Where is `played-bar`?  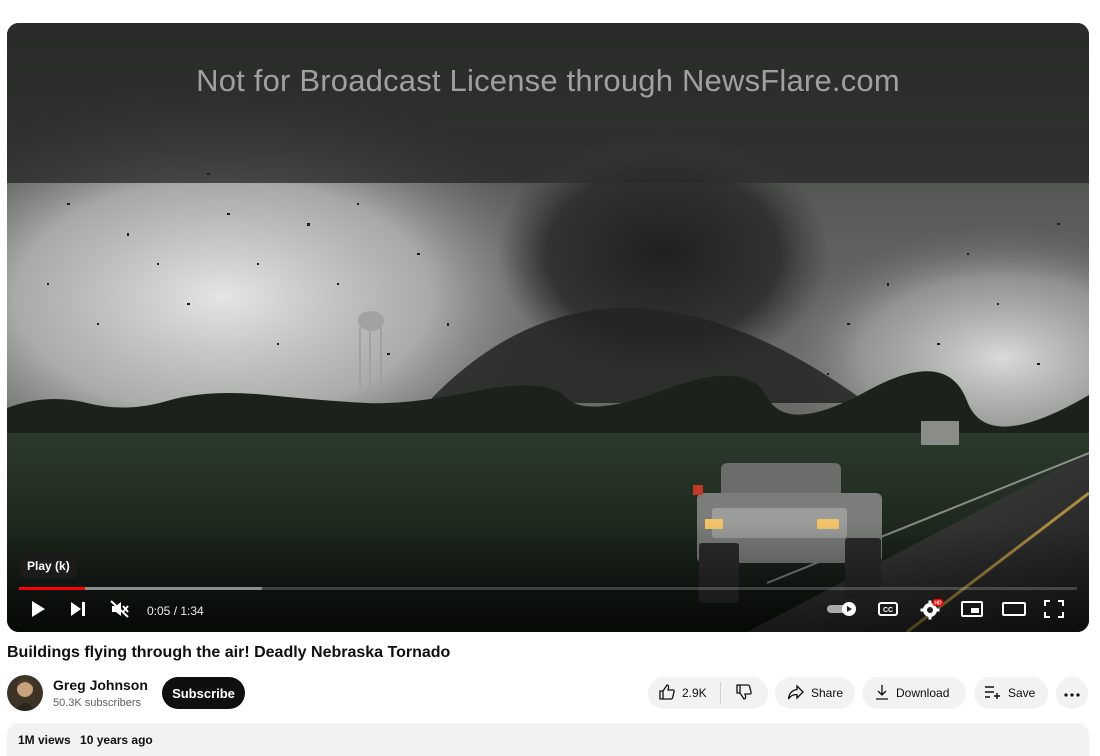 played-bar is located at coordinates (52, 588).